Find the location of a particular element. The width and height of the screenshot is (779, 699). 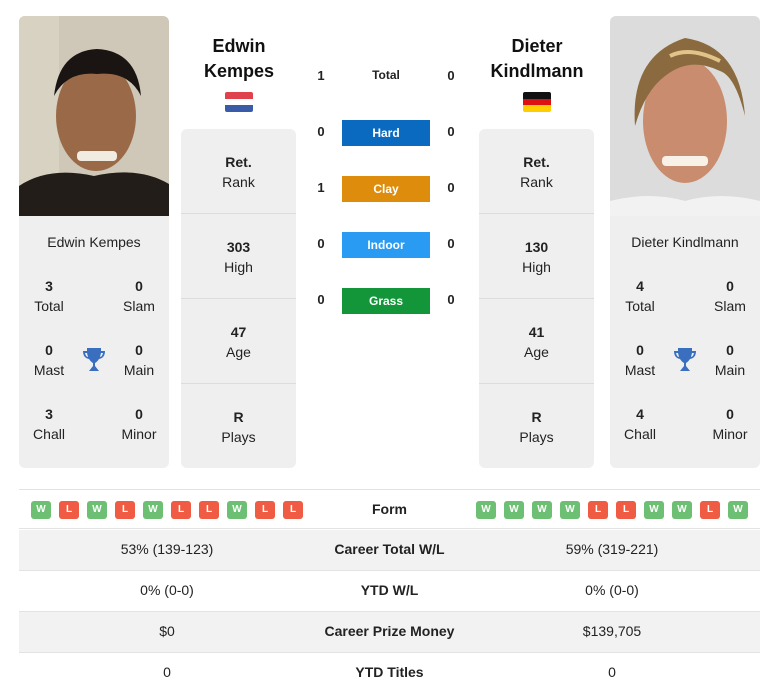

germany-flag-icon is located at coordinates (537, 102).